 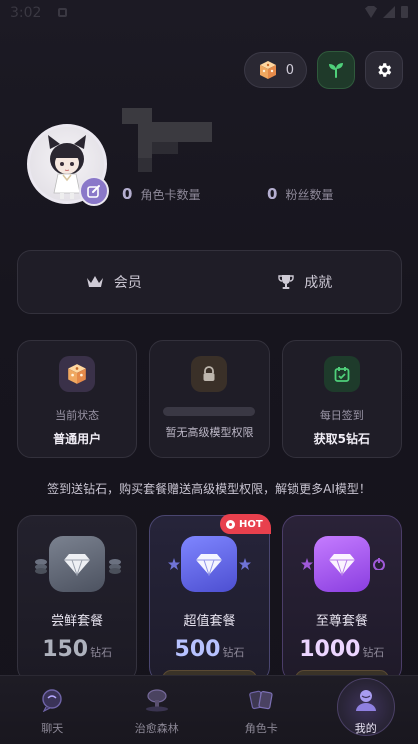 What do you see at coordinates (250, 524) in the screenshot?
I see `hot-label: HOT` at bounding box center [250, 524].